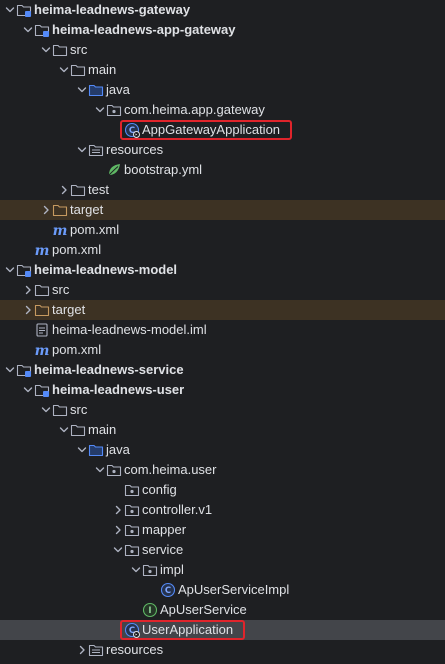 Image resolution: width=445 pixels, height=664 pixels. I want to click on tree-item-label: com.heima.app.gateway, so click(194, 109).